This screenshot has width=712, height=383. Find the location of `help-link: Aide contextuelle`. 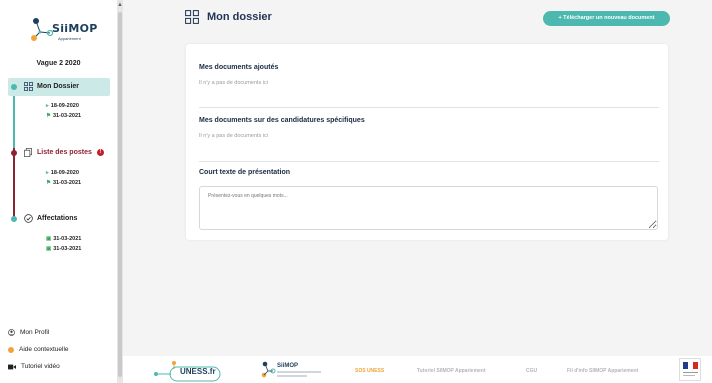

help-link: Aide contextuelle is located at coordinates (38, 349).